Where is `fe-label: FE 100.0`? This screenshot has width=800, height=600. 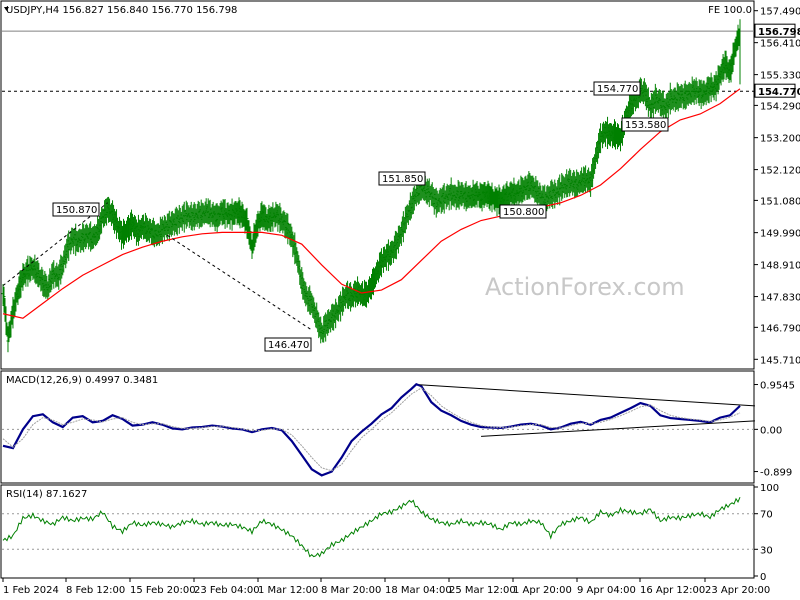
fe-label: FE 100.0 is located at coordinates (730, 10).